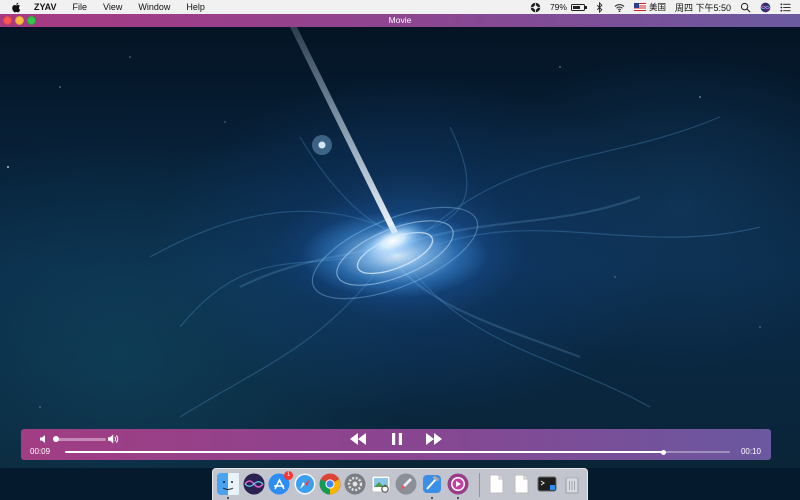 This screenshot has width=800, height=500. What do you see at coordinates (599, 7) in the screenshot?
I see `bluetooth-icon` at bounding box center [599, 7].